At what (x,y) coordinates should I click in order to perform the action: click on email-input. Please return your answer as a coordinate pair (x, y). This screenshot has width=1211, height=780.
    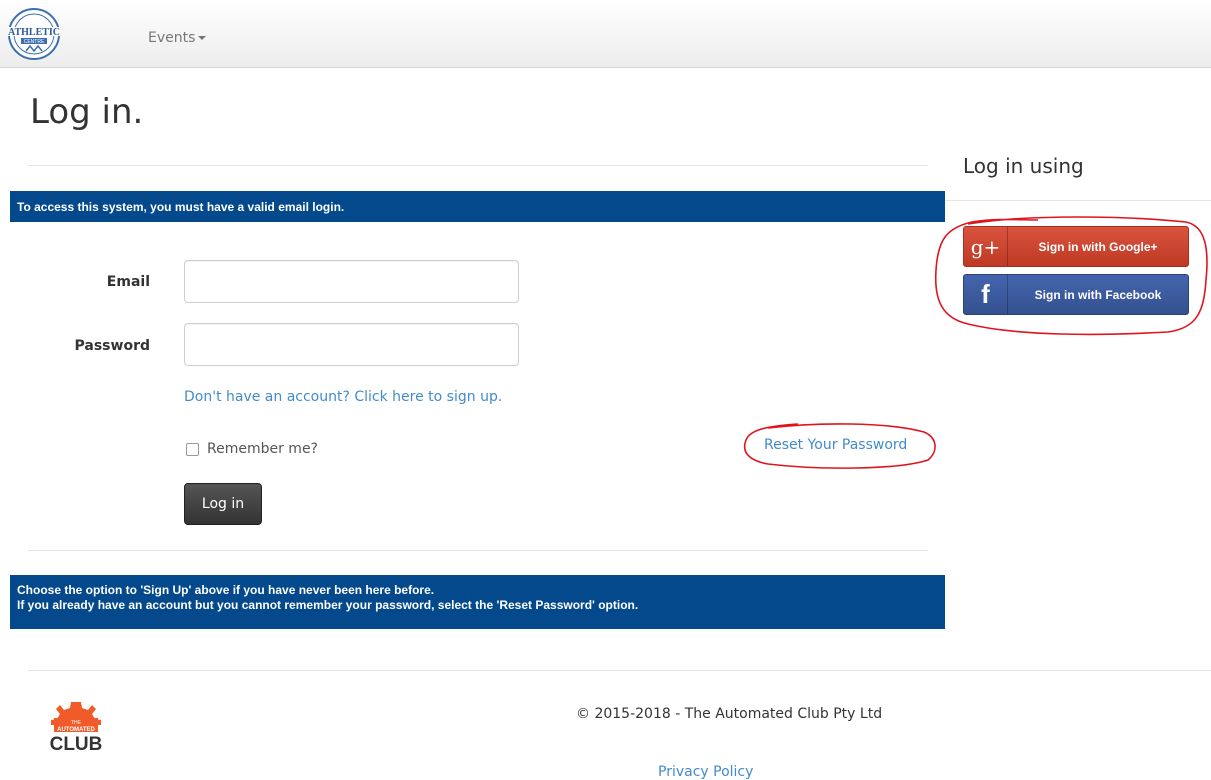
    Looking at the image, I should click on (351, 281).